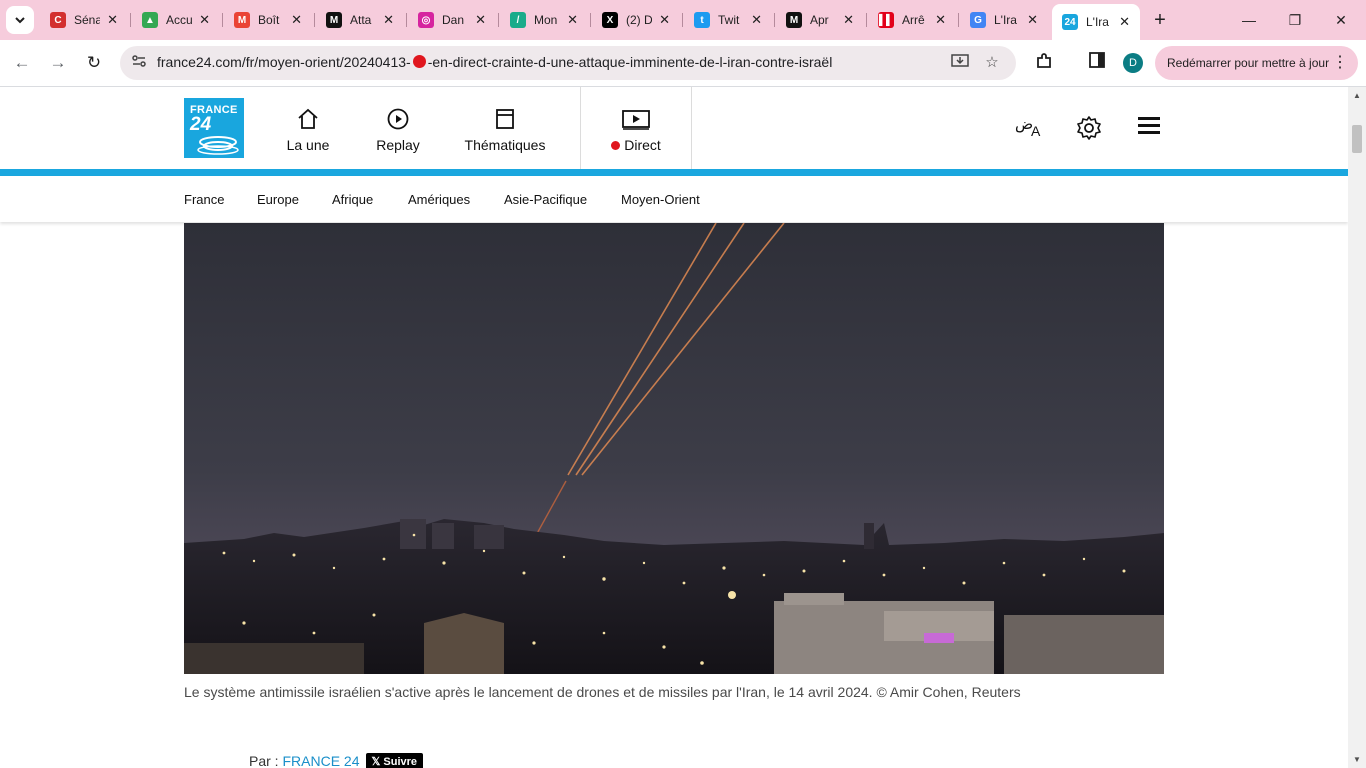 This screenshot has height=768, width=1366. Describe the element at coordinates (1256, 63) in the screenshot. I see `update-chrome-button: Redémarrer pour mettre à jour ⋮` at that location.